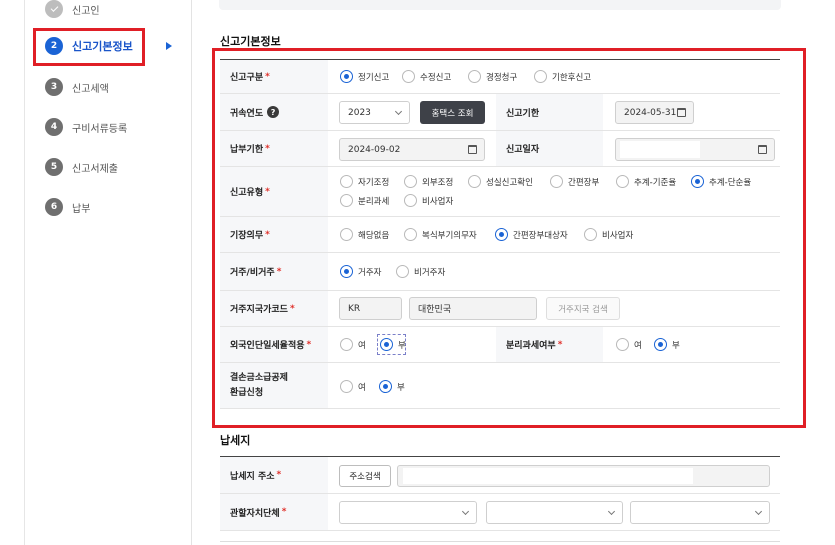  I want to click on previous-section-strip, so click(500, 5).